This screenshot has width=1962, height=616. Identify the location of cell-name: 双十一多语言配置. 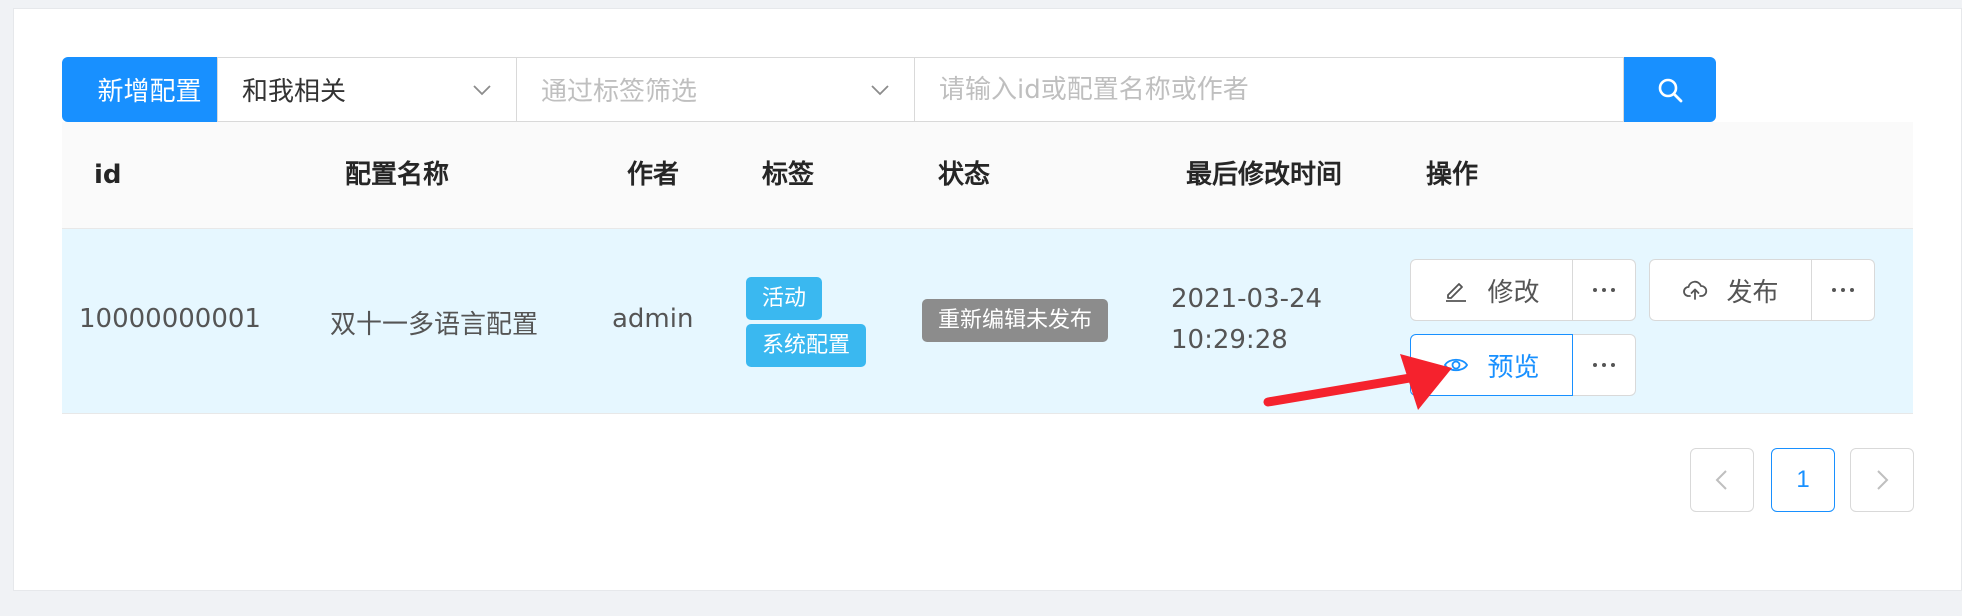
(434, 325).